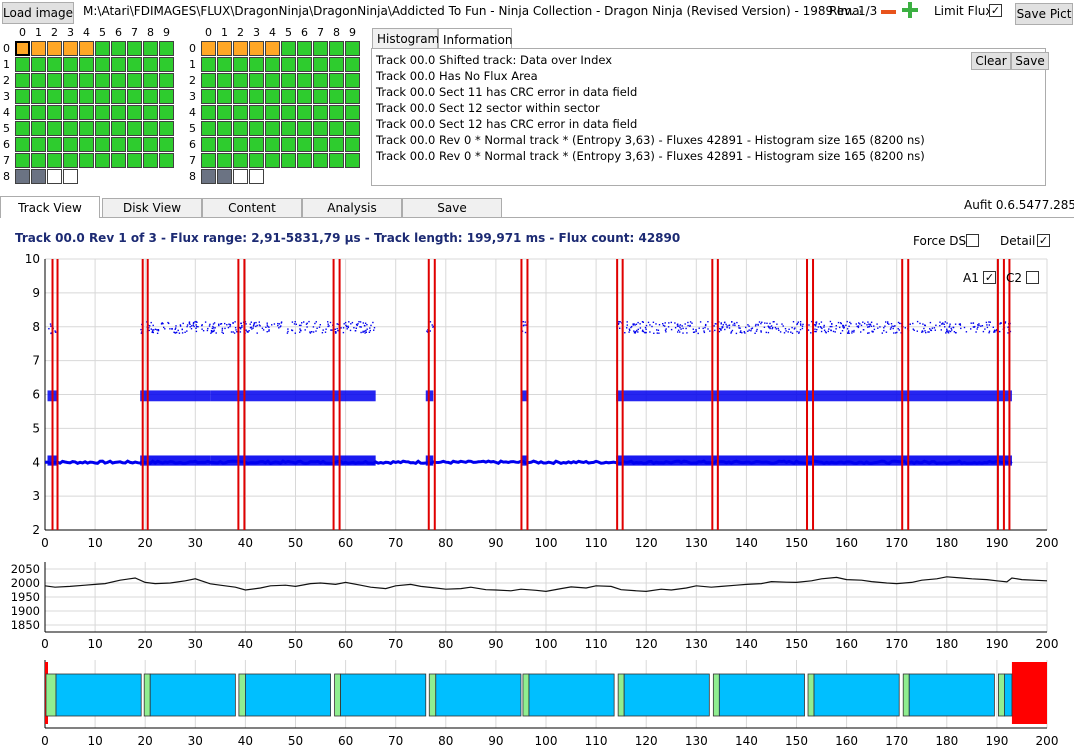 This screenshot has width=1074, height=752. I want to click on minus-icon, so click(888, 11).